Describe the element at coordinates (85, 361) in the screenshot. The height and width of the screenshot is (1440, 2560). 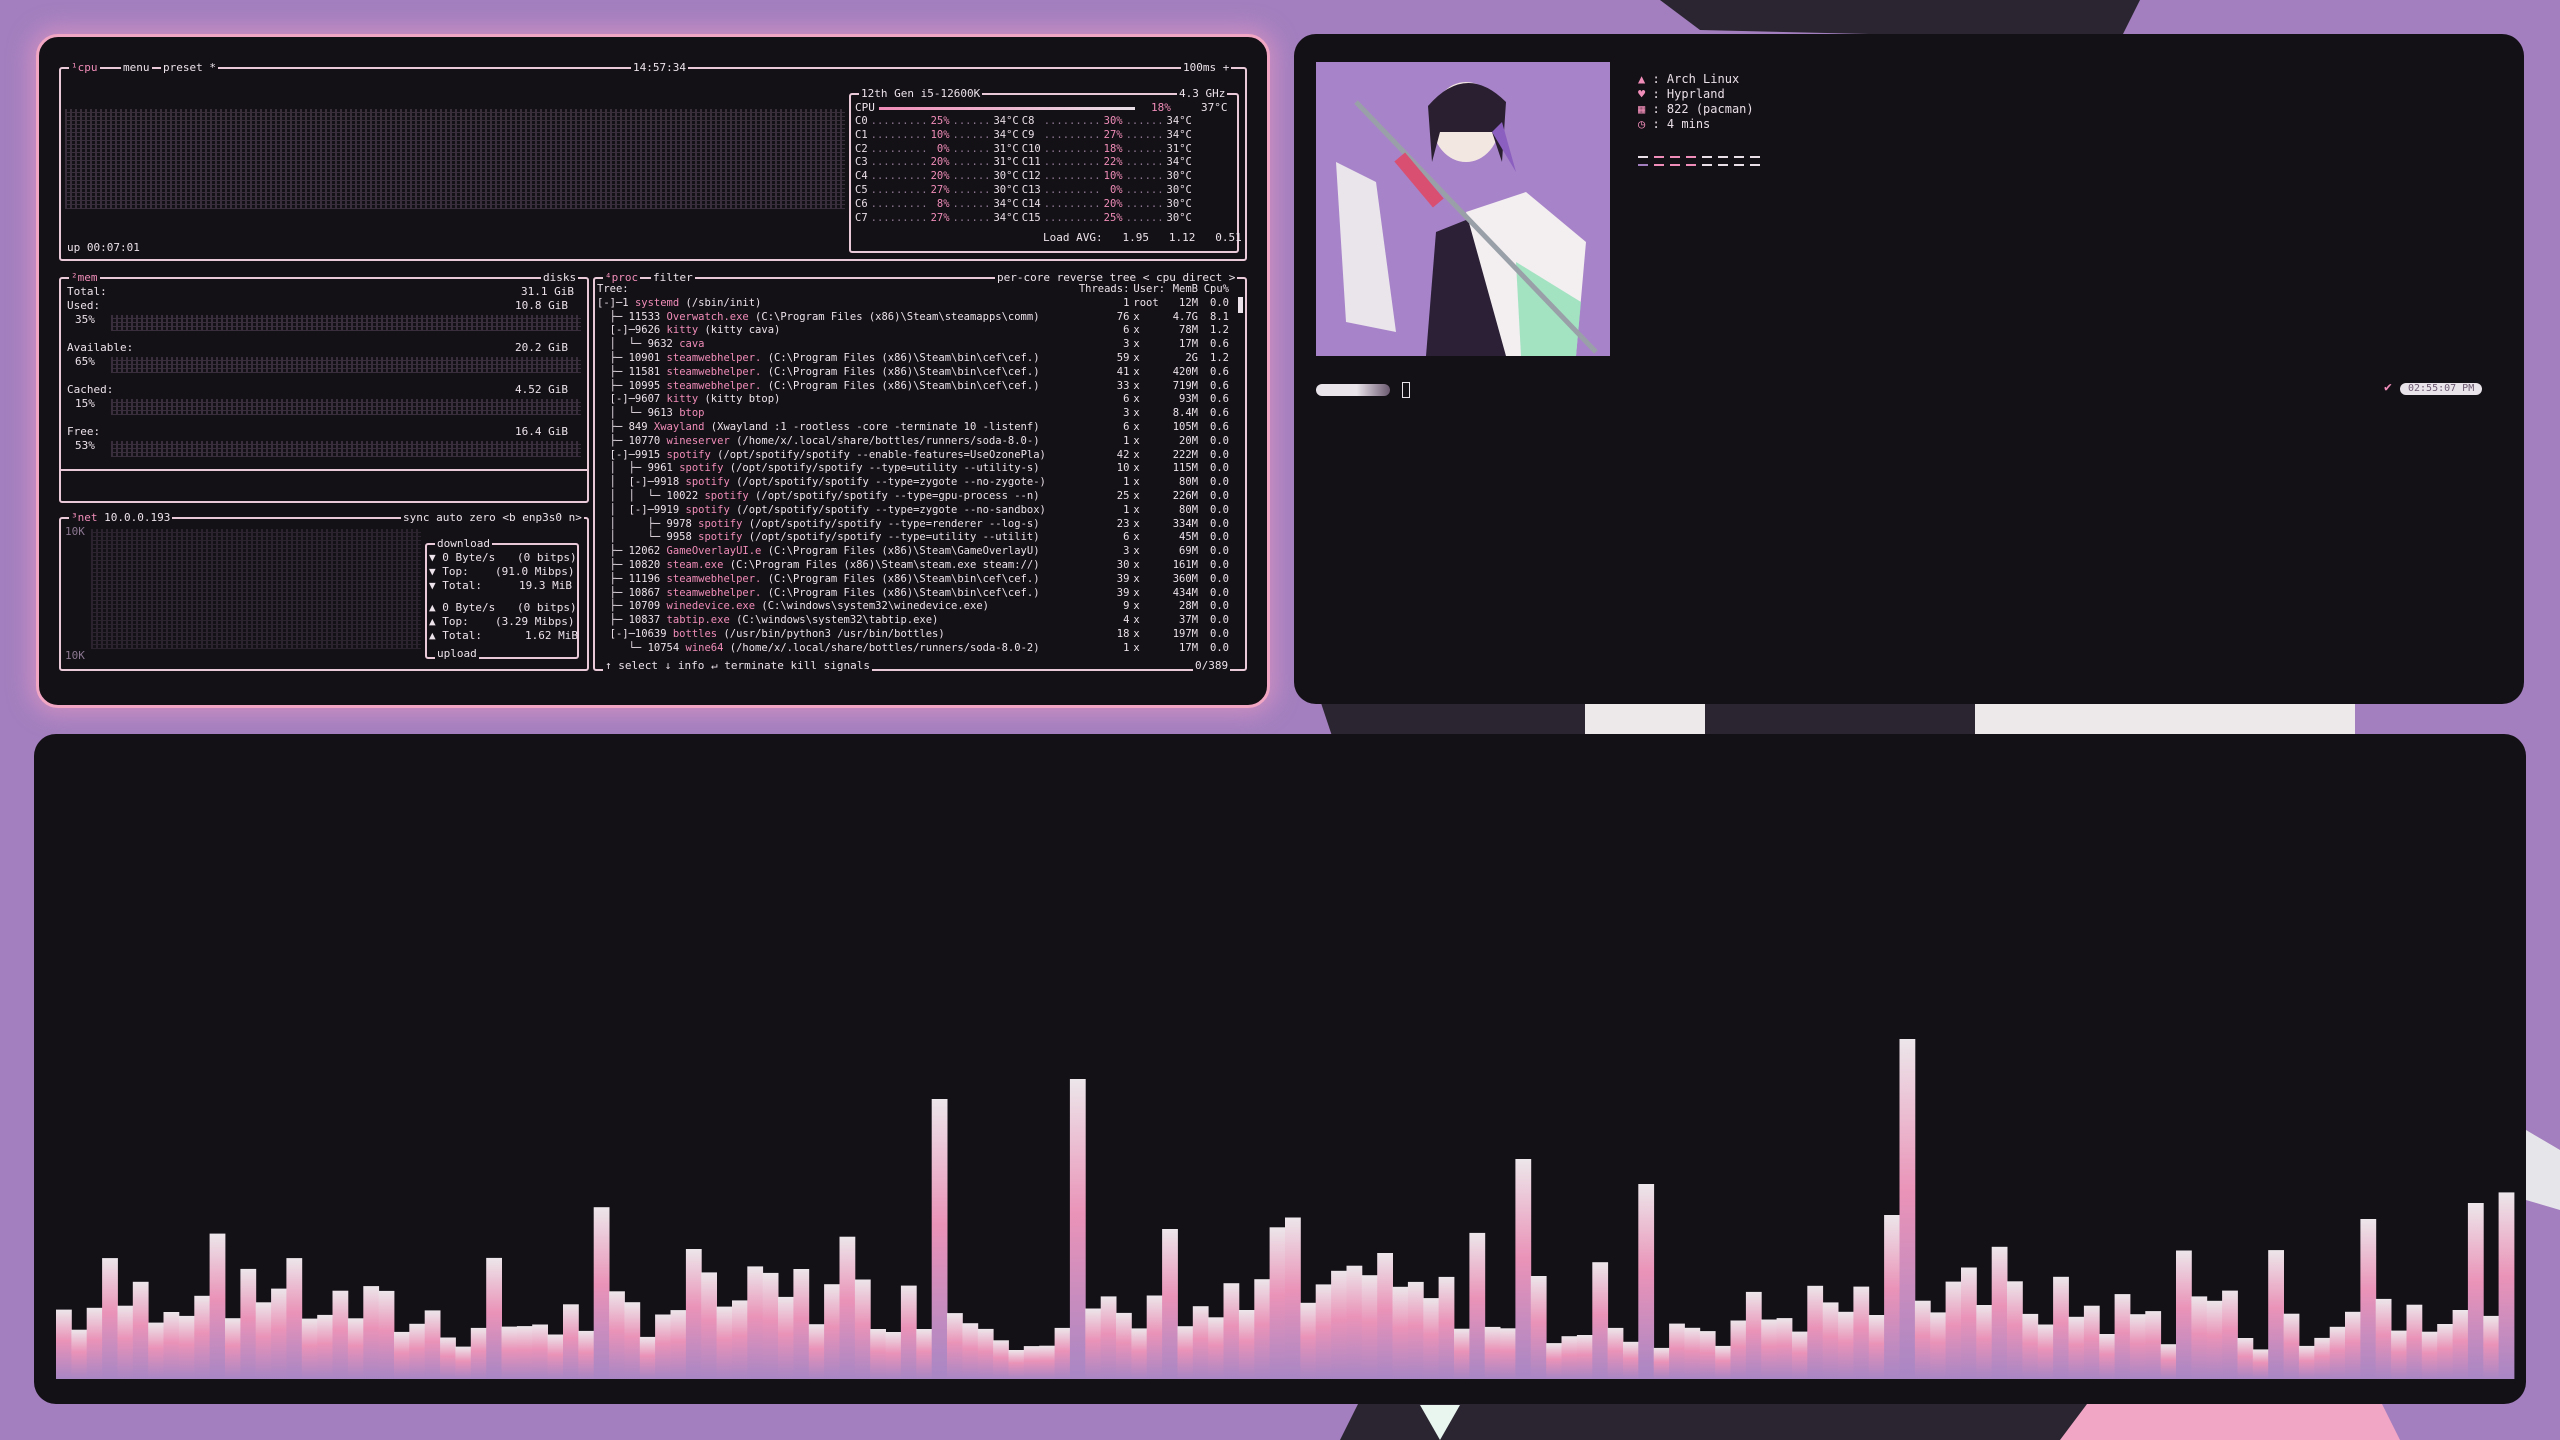
I see `mem-avail-pct: 65%` at that location.